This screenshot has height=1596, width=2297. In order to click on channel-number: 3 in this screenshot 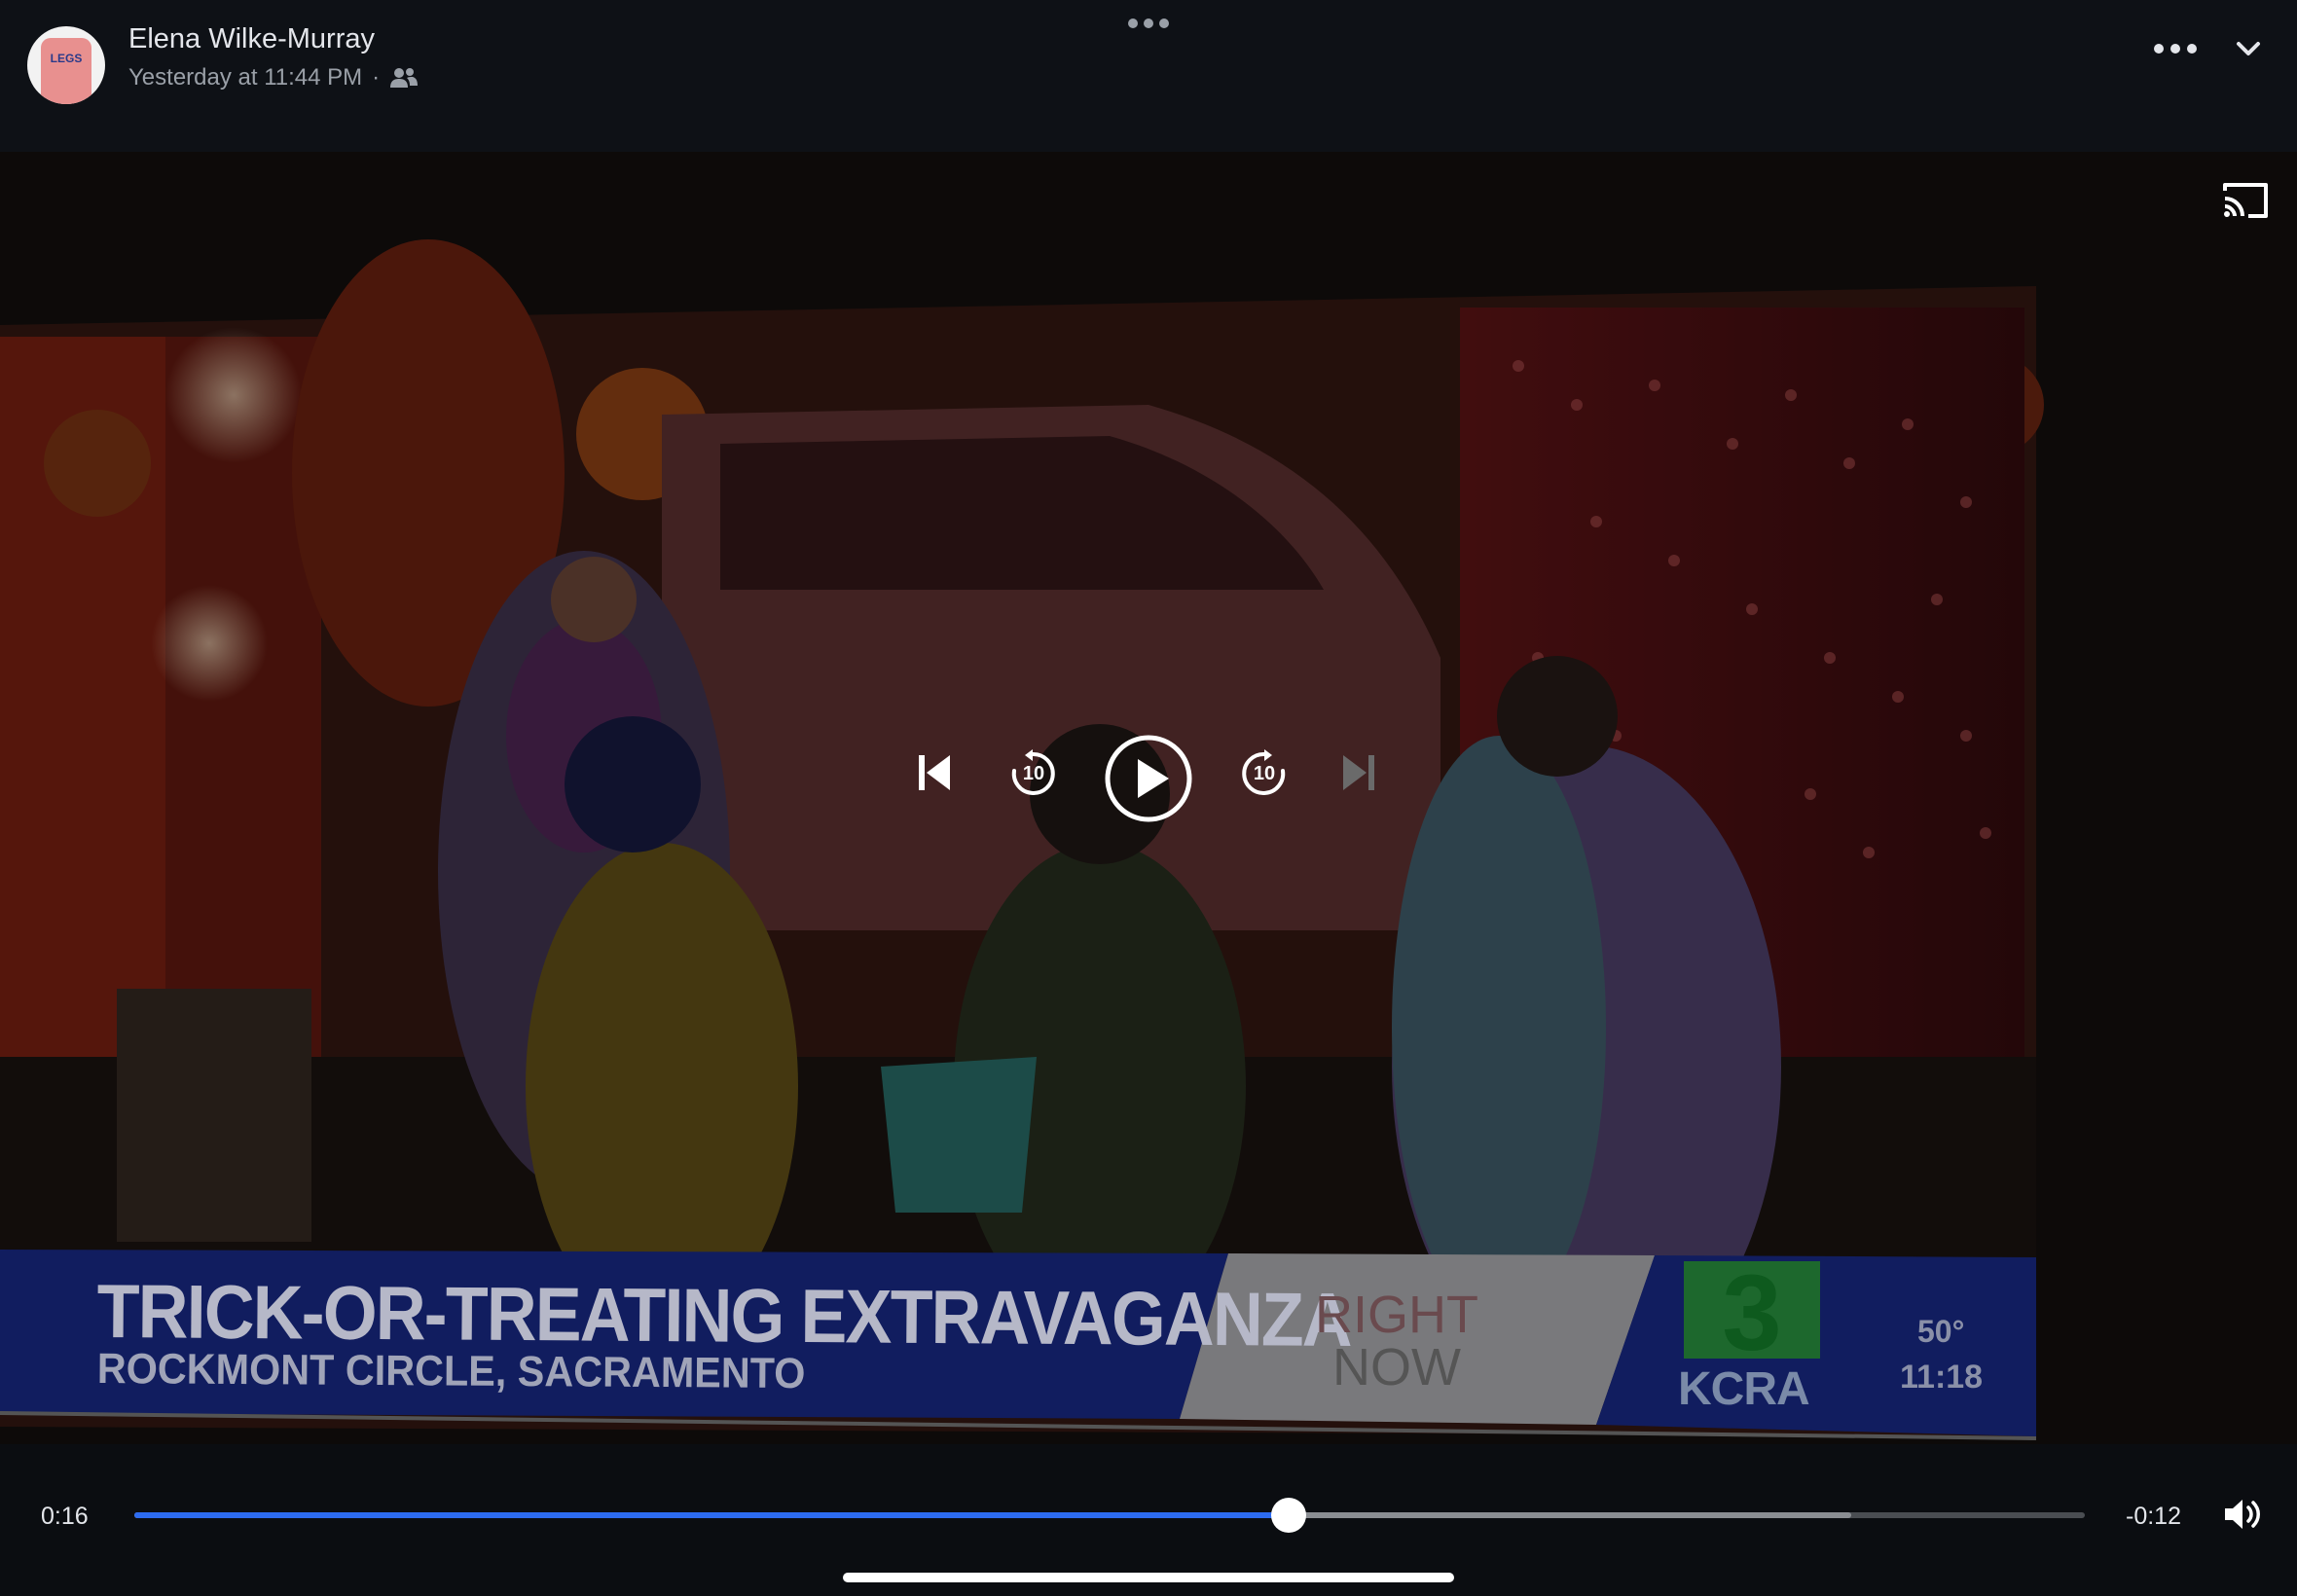, I will do `click(1752, 1313)`.